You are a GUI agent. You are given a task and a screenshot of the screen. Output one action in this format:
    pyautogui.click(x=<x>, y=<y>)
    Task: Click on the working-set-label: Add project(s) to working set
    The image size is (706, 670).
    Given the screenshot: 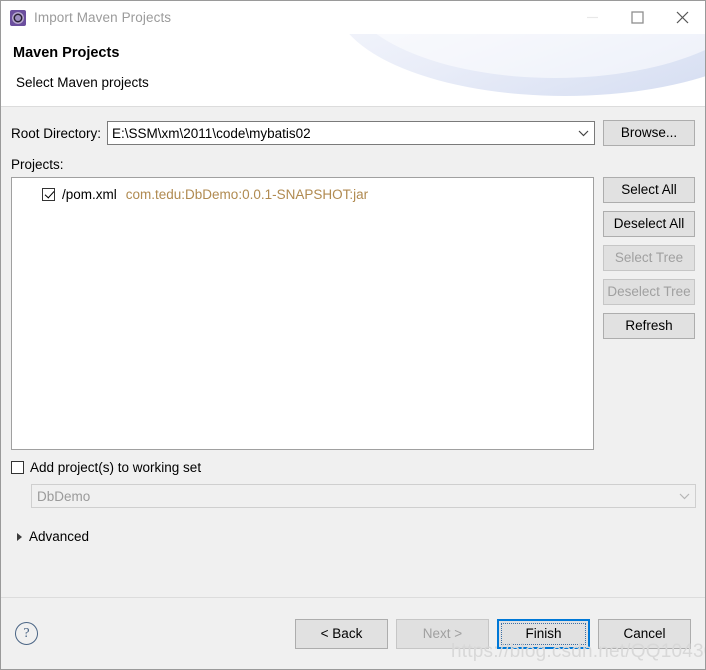 What is the action you would take?
    pyautogui.click(x=116, y=467)
    